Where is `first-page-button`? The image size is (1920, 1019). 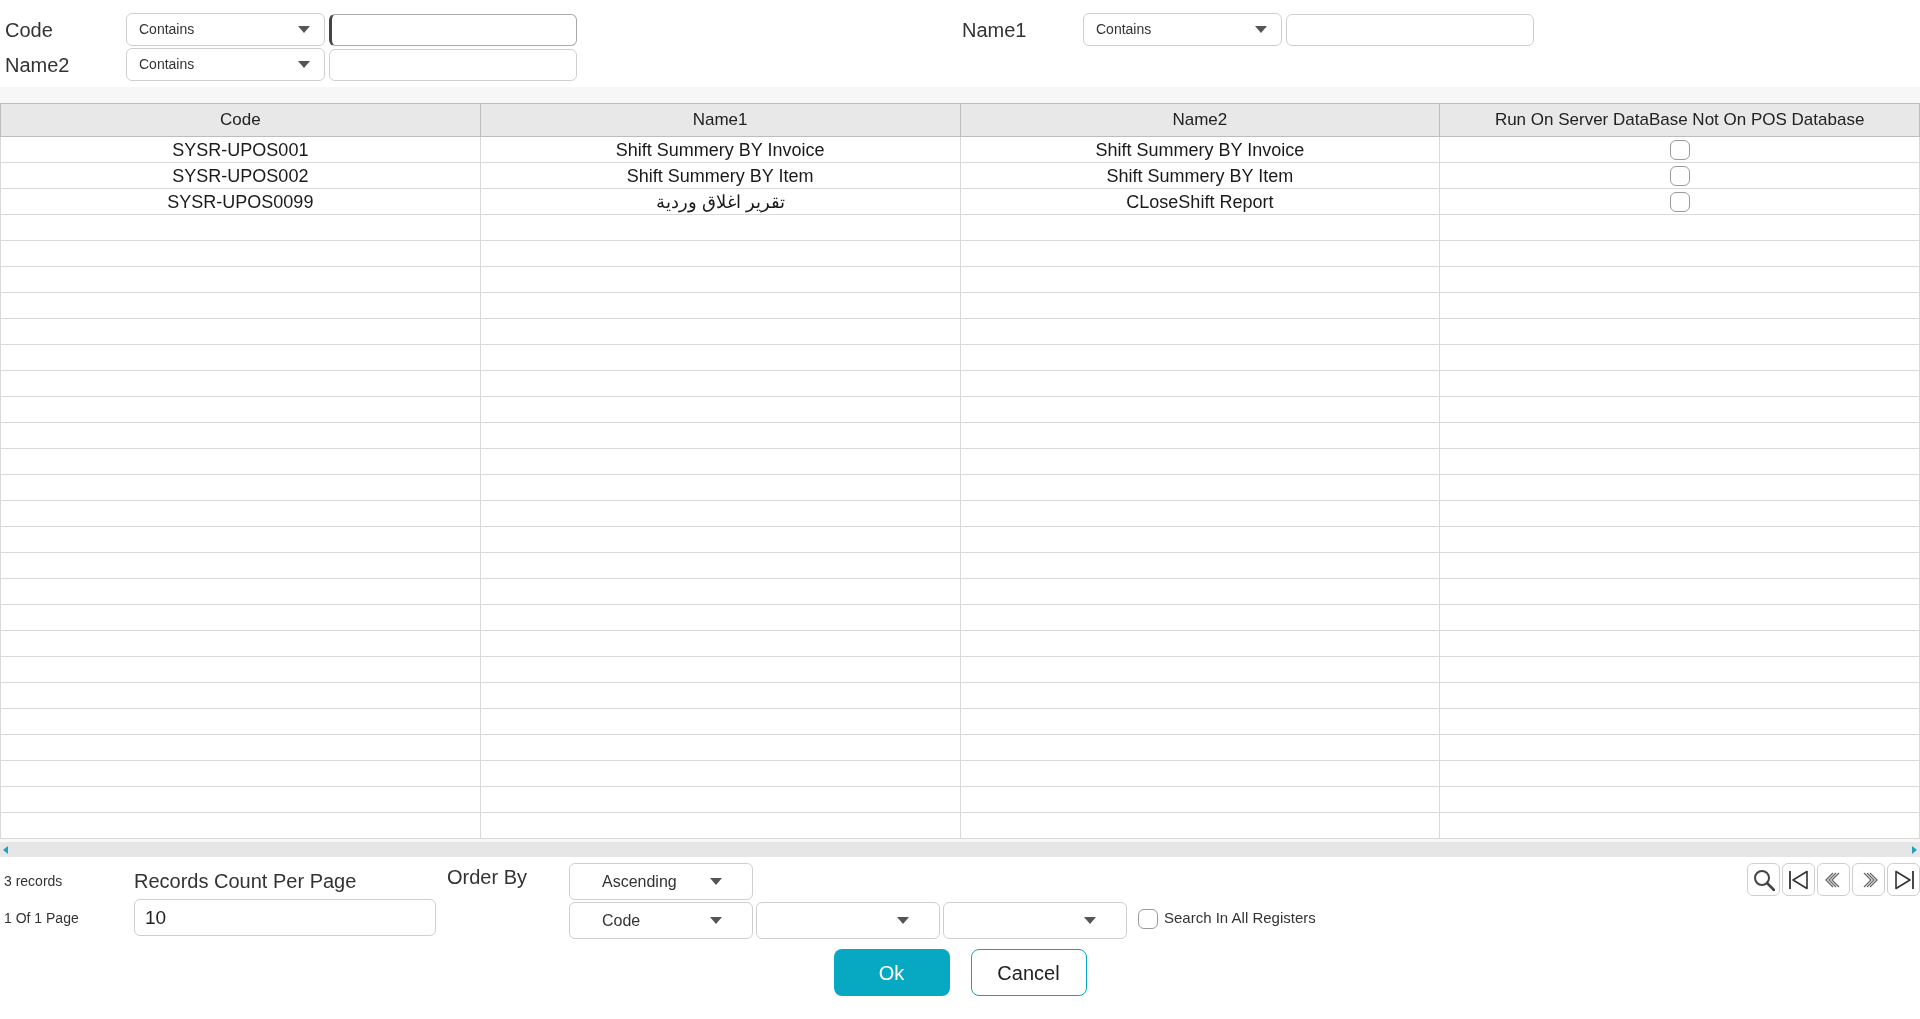 first-page-button is located at coordinates (1798, 879).